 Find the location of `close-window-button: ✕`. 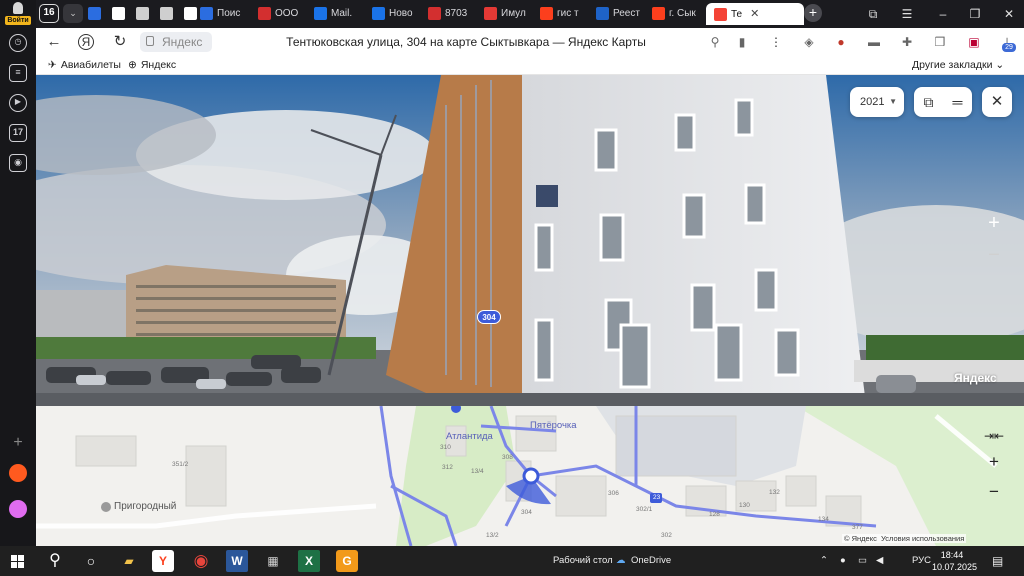

close-window-button: ✕ is located at coordinates (1009, 14).